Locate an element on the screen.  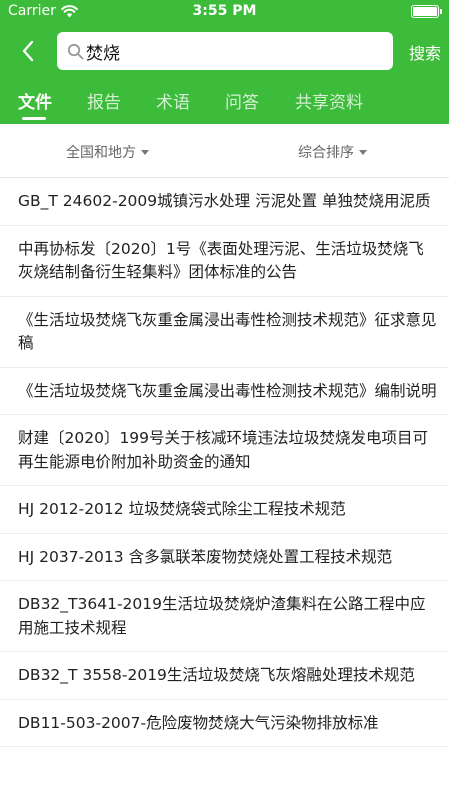
tab-shared-materials: 共享资料 is located at coordinates (329, 100).